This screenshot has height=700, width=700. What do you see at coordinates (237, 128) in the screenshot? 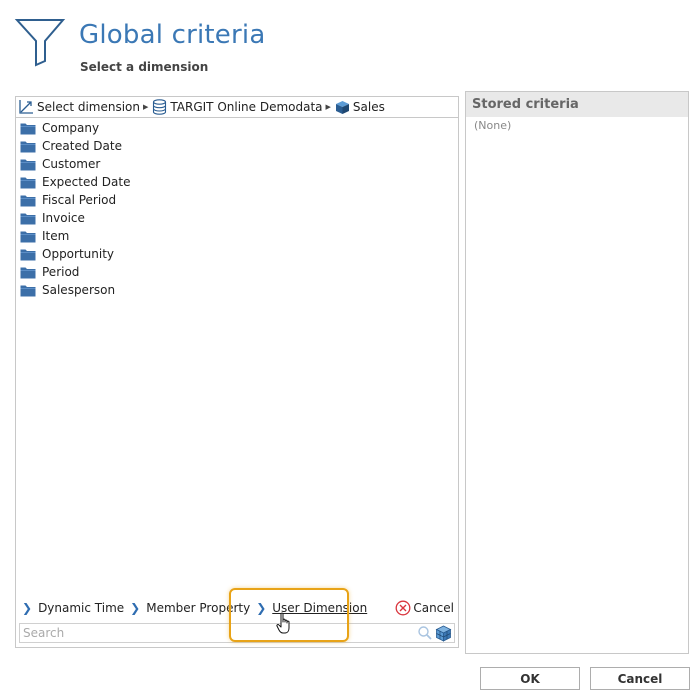
I see `dimension-item: Company` at bounding box center [237, 128].